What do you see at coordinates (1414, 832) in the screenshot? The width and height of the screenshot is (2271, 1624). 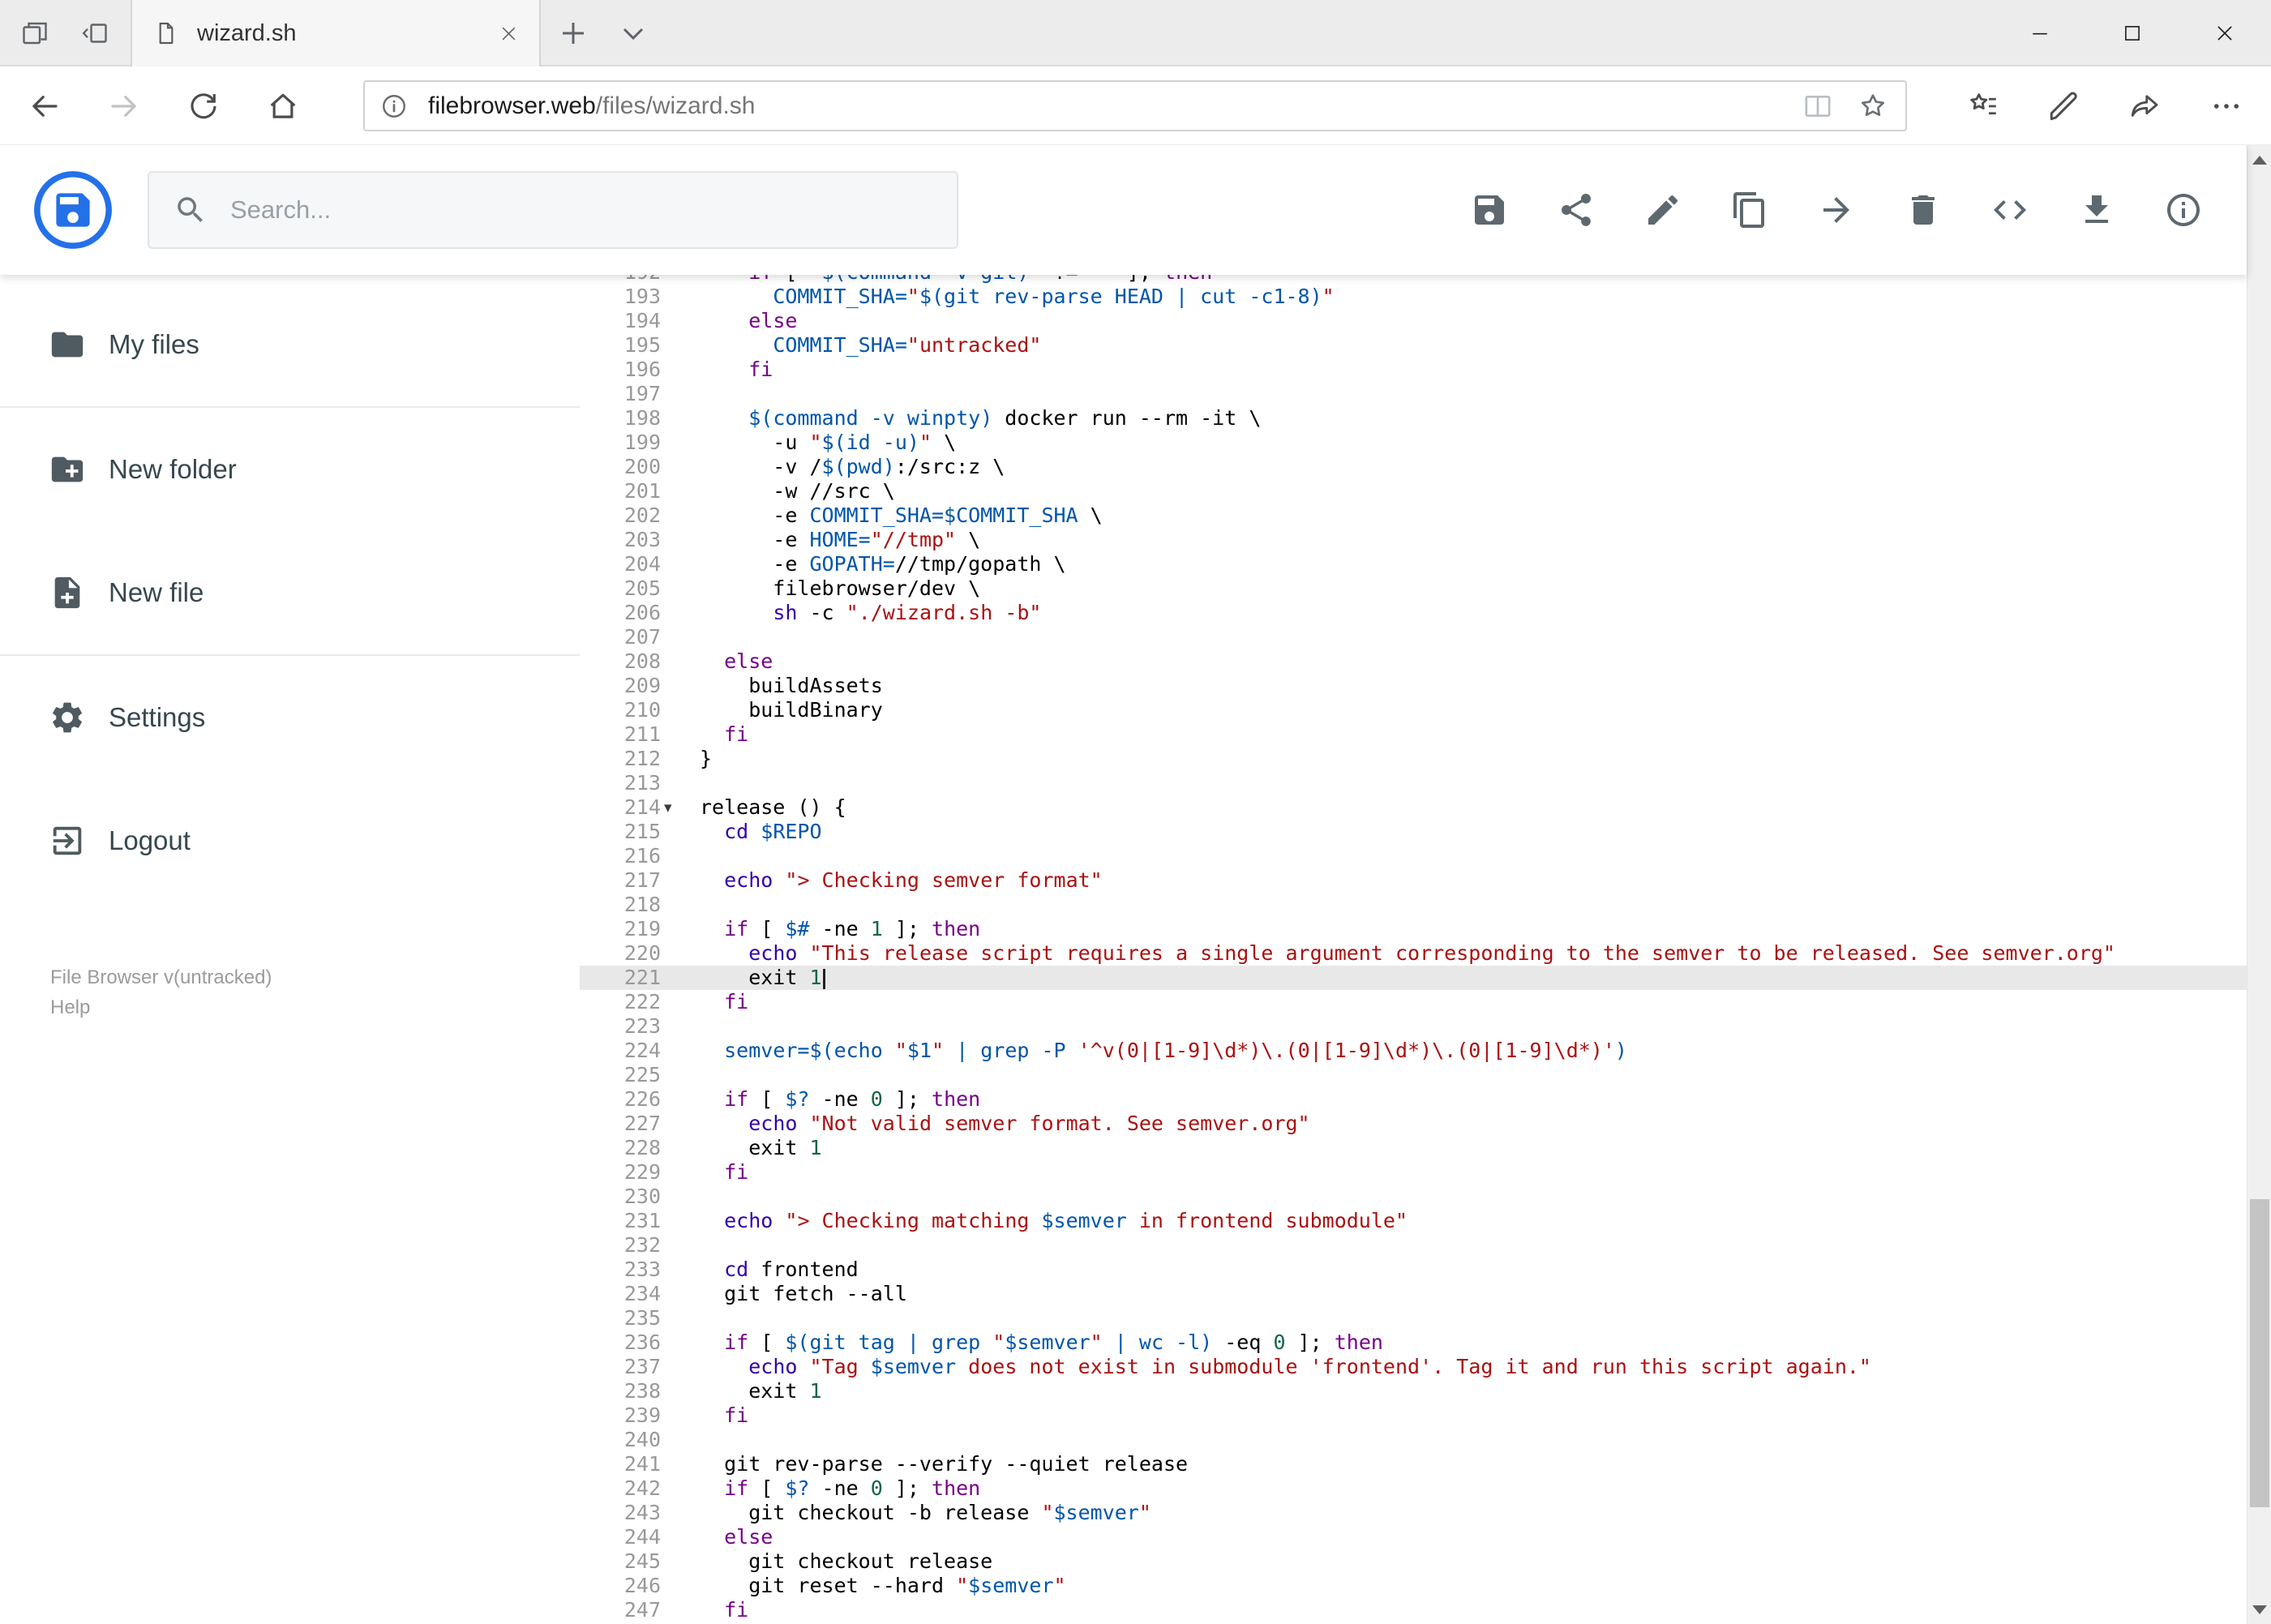 I see `code-line: 215 cd $REPO` at bounding box center [1414, 832].